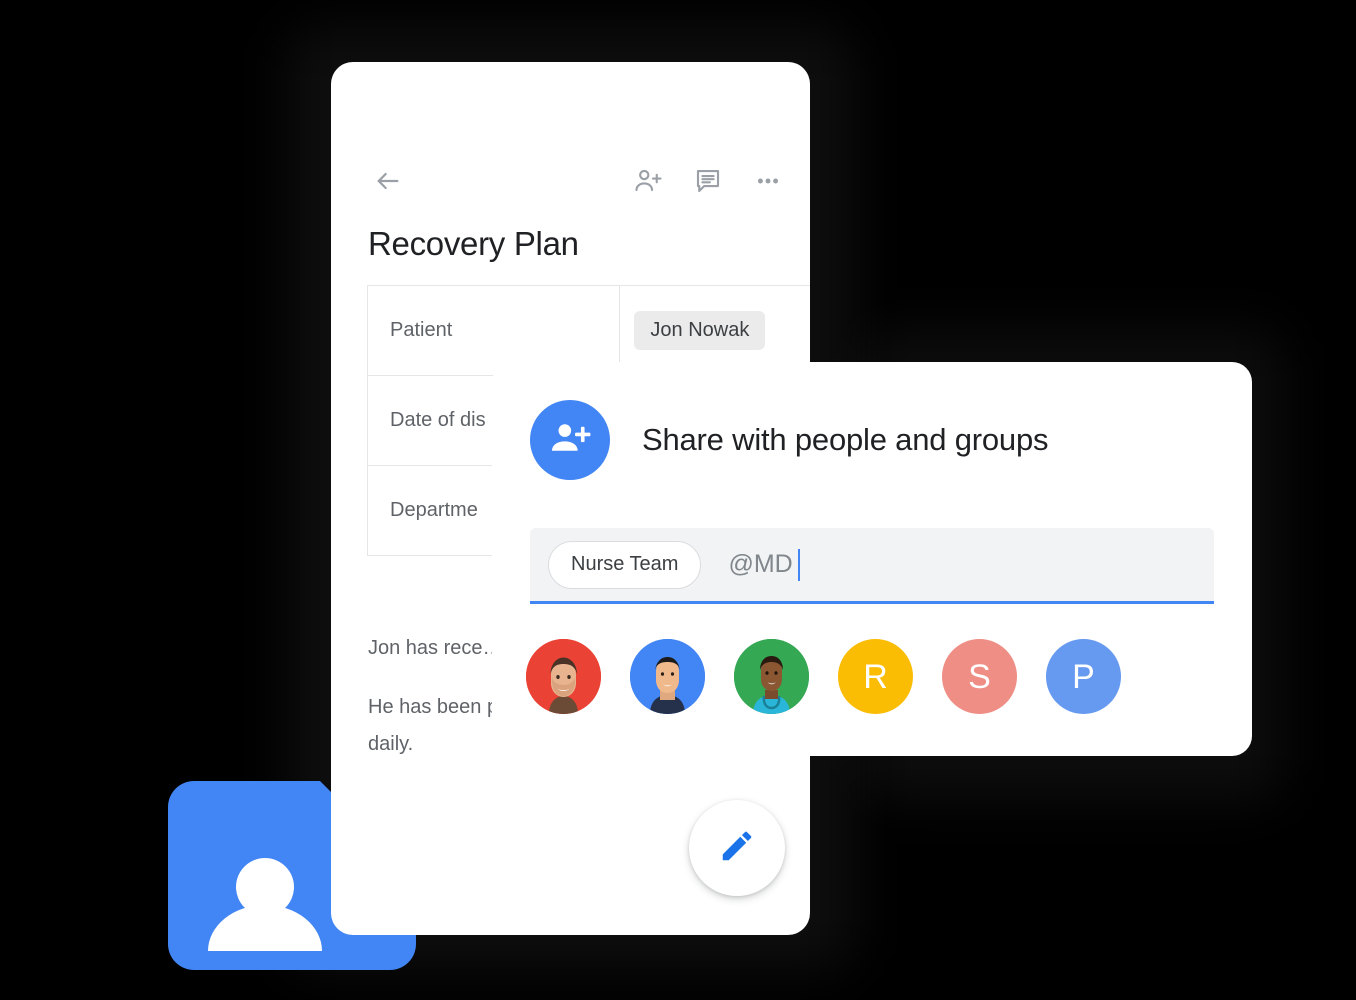 The height and width of the screenshot is (1000, 1356). Describe the element at coordinates (798, 564) in the screenshot. I see `text-cursor` at that location.